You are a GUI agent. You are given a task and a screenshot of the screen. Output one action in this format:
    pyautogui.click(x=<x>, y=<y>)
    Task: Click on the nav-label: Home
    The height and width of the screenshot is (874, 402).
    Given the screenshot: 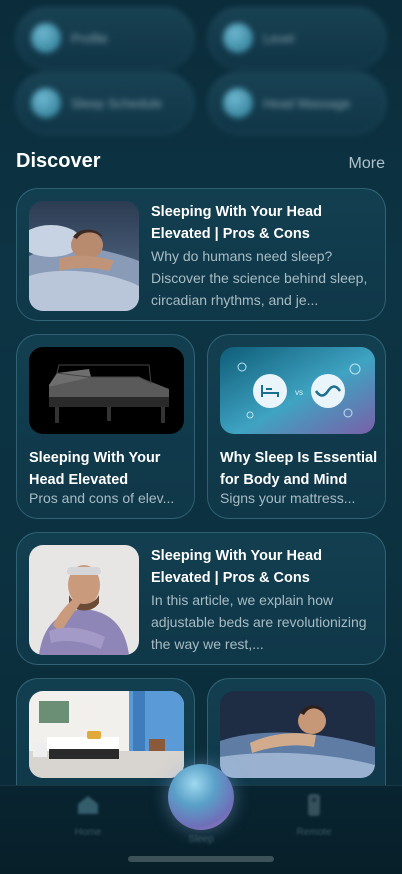 What is the action you would take?
    pyautogui.click(x=88, y=832)
    